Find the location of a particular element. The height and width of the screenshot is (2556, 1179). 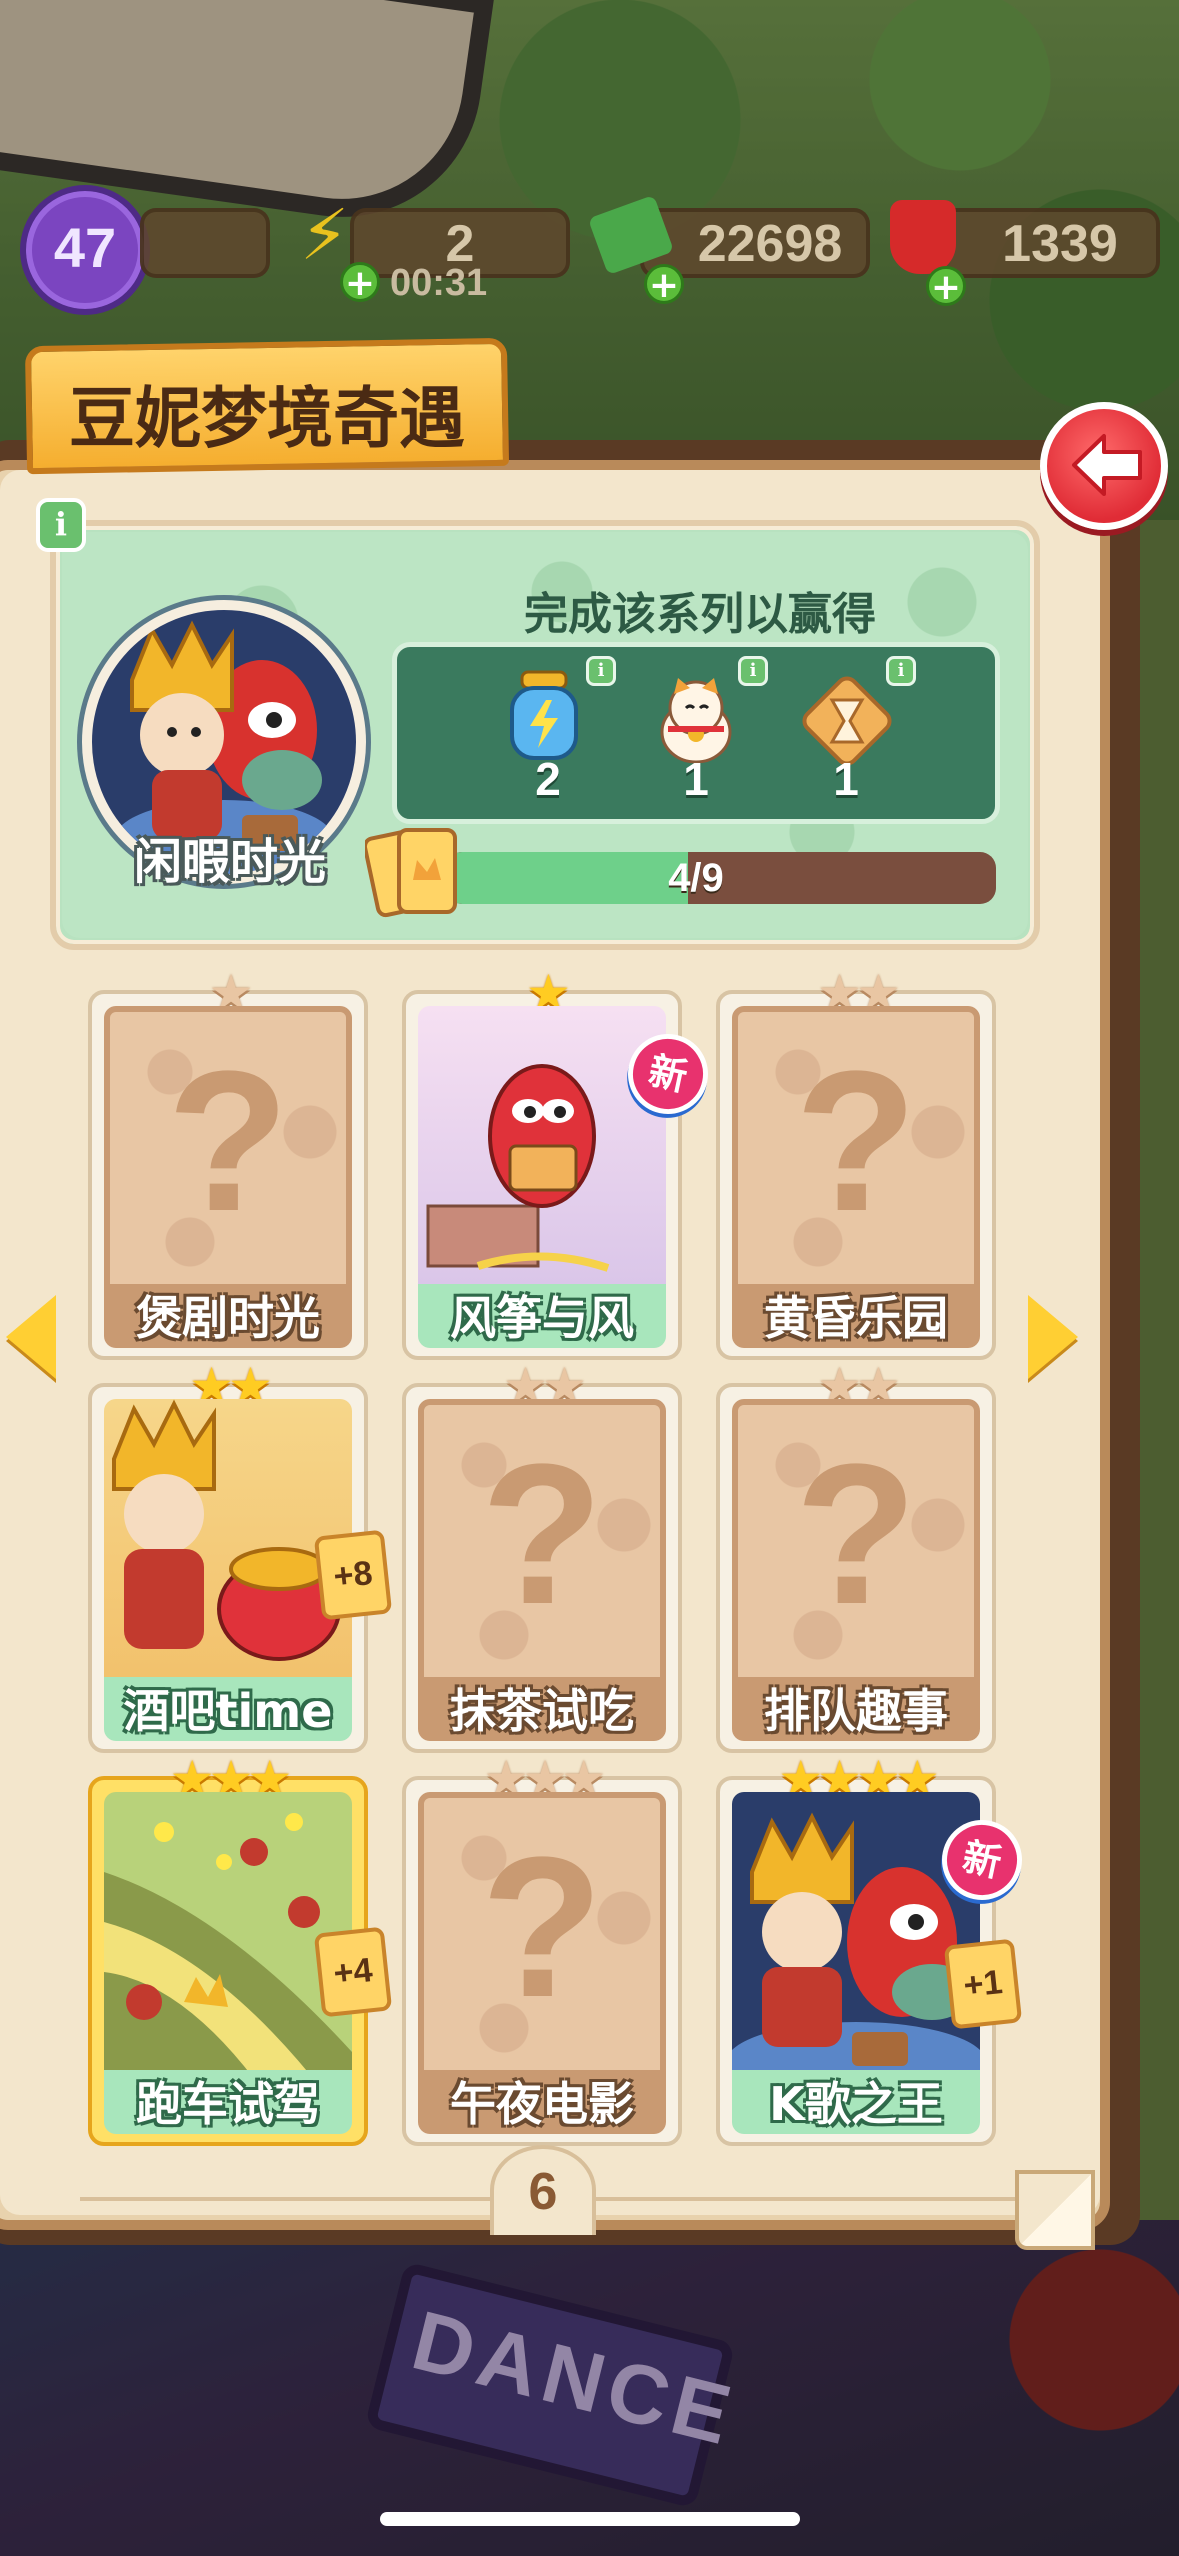

duplicate-count-tag: +1 is located at coordinates (983, 1984).